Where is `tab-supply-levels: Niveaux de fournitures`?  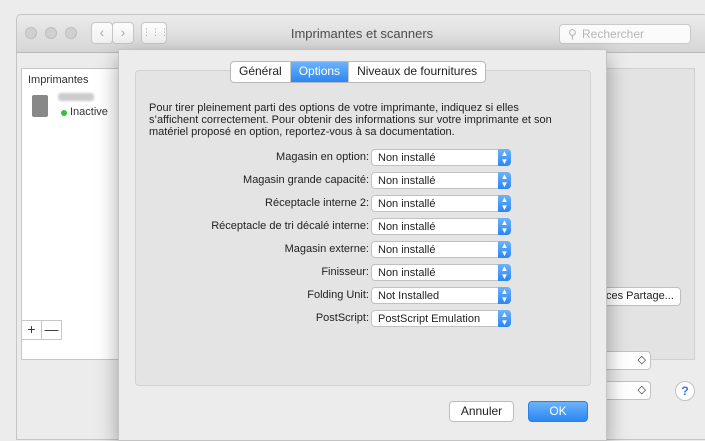 tab-supply-levels: Niveaux de fournitures is located at coordinates (416, 72).